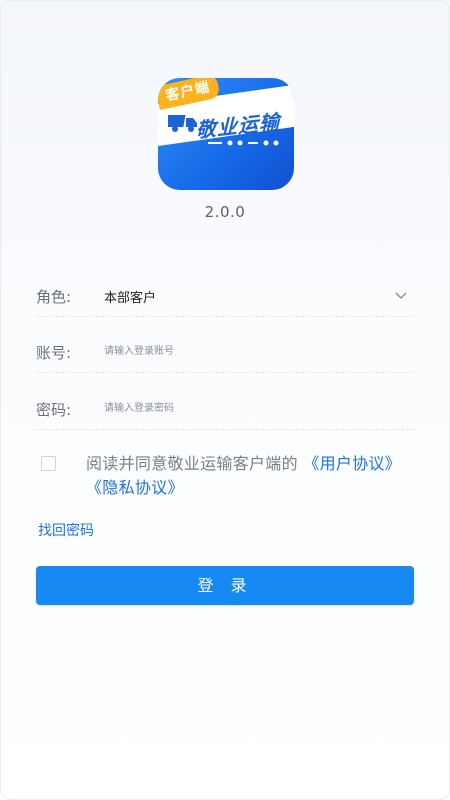 This screenshot has width=450, height=800. Describe the element at coordinates (401, 295) in the screenshot. I see `chevron-down-icon` at that location.